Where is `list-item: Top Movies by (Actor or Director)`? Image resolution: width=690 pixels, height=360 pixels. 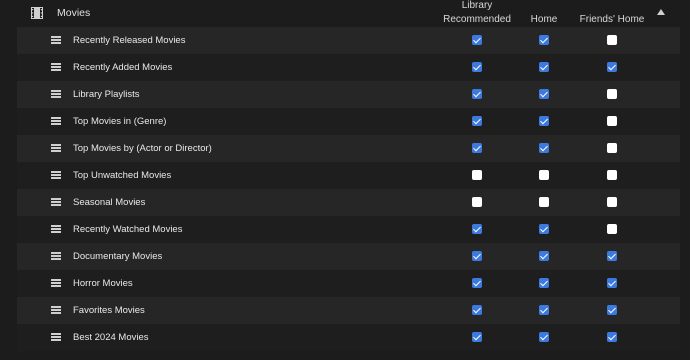 list-item: Top Movies by (Actor or Director) is located at coordinates (348, 148).